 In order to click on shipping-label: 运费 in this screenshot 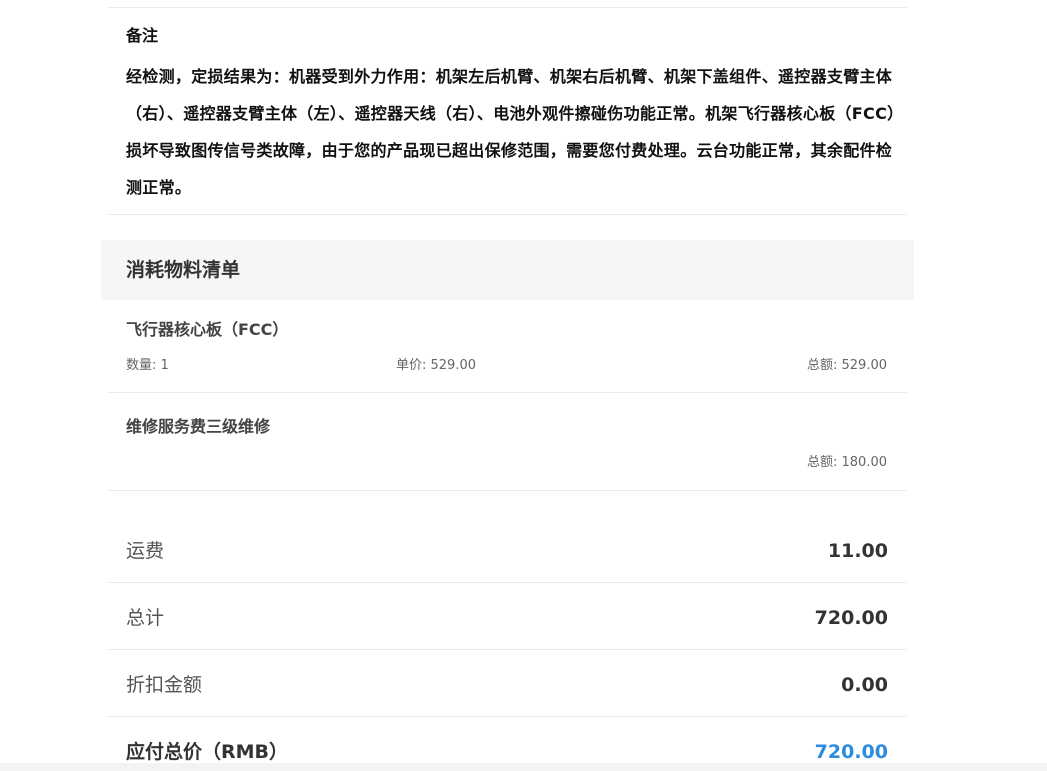, I will do `click(145, 551)`.